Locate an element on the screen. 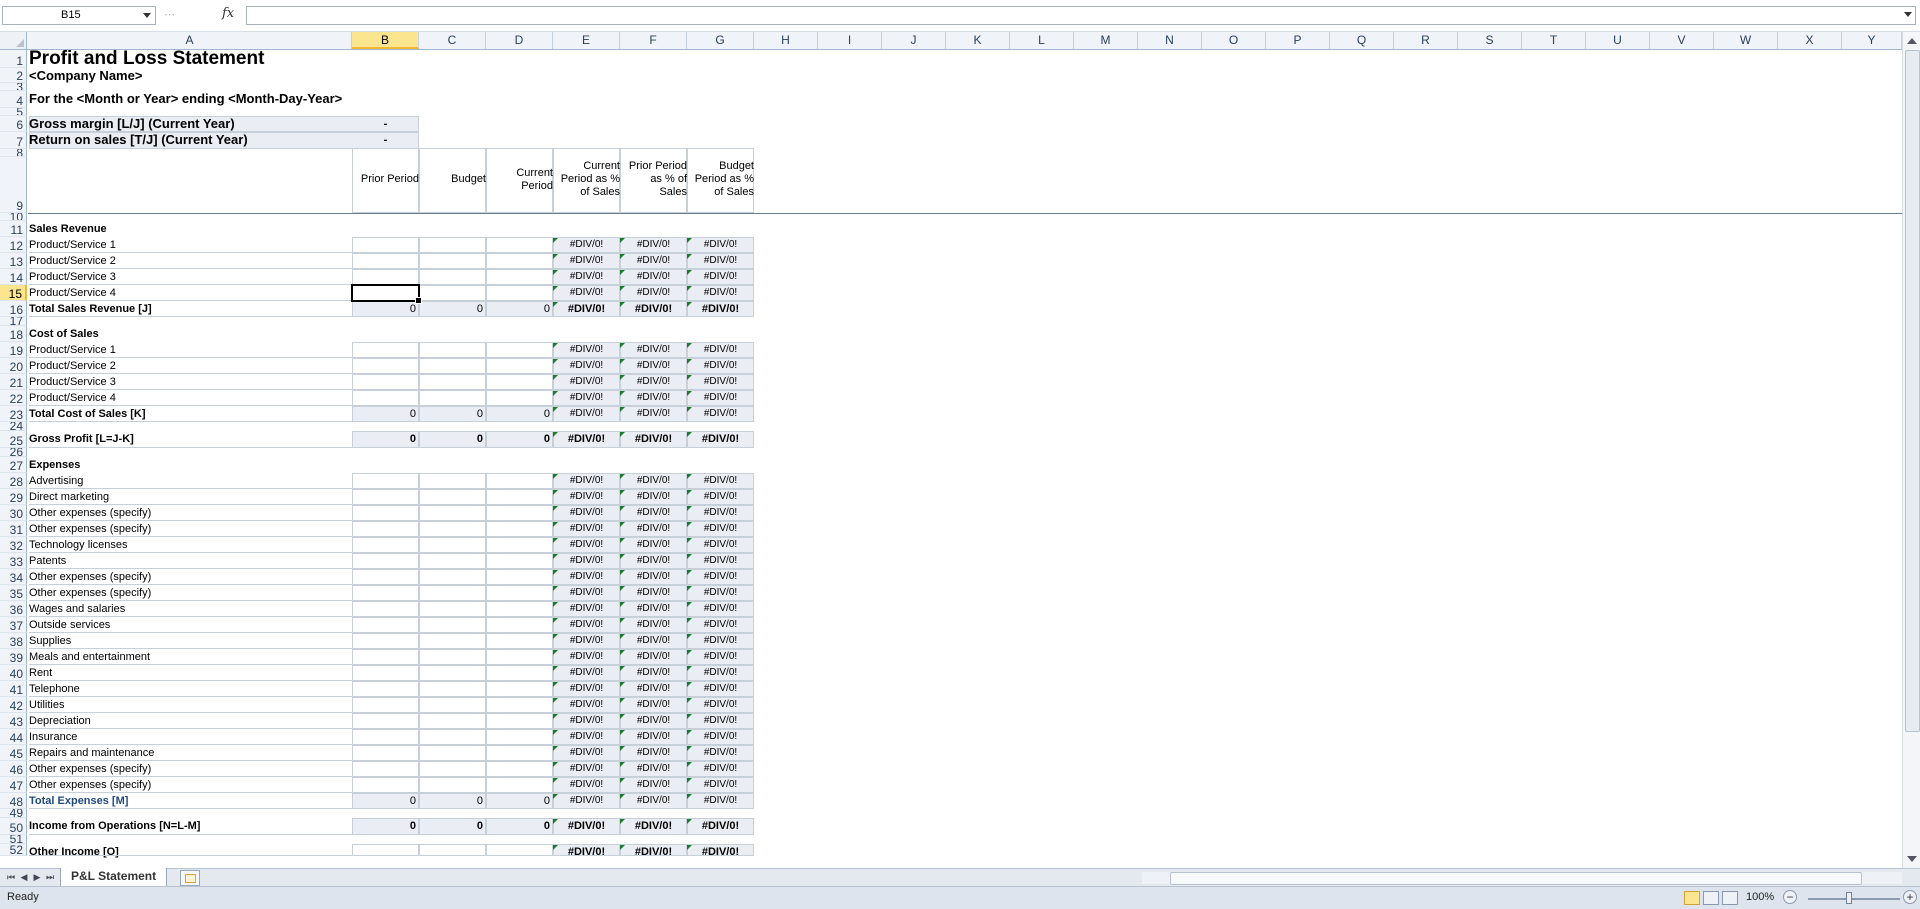  row-header-23: 23 is located at coordinates (13, 414).